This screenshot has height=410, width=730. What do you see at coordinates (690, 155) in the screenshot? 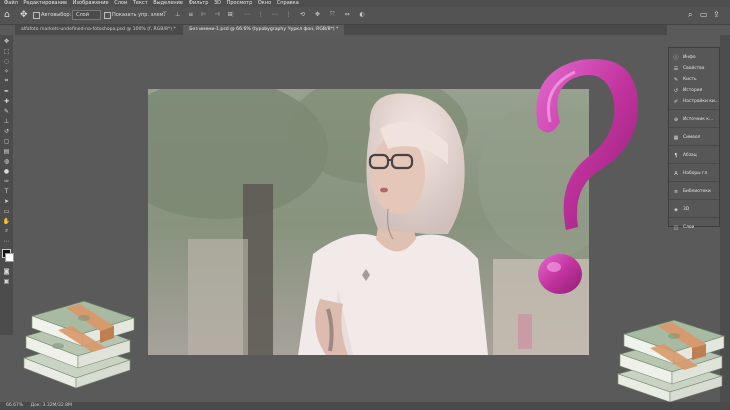
I see `panel-label: Абзац` at bounding box center [690, 155].